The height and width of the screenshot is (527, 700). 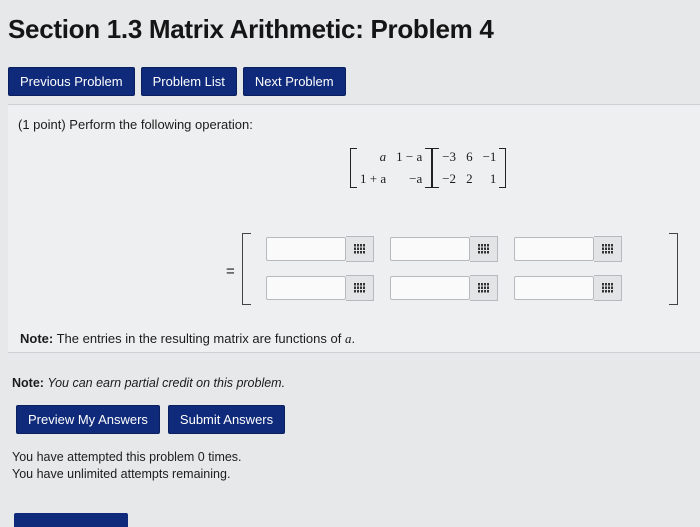 What do you see at coordinates (353, 338) in the screenshot?
I see `note-end: .` at bounding box center [353, 338].